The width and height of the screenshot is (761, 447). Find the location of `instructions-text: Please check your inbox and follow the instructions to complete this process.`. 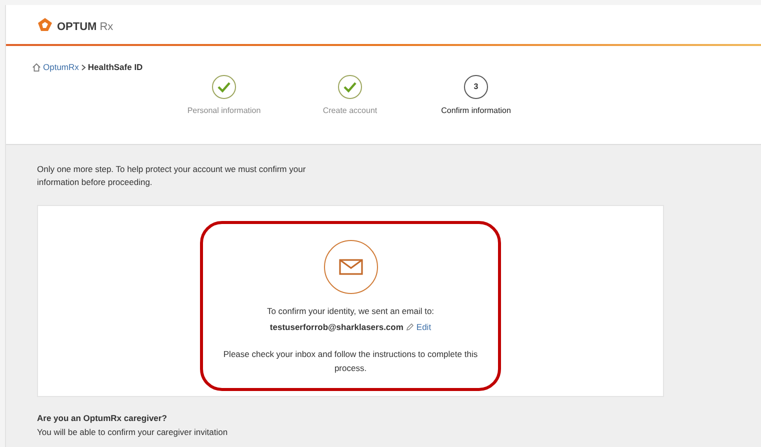

instructions-text: Please check your inbox and follow the instructions to complete this process. is located at coordinates (350, 361).